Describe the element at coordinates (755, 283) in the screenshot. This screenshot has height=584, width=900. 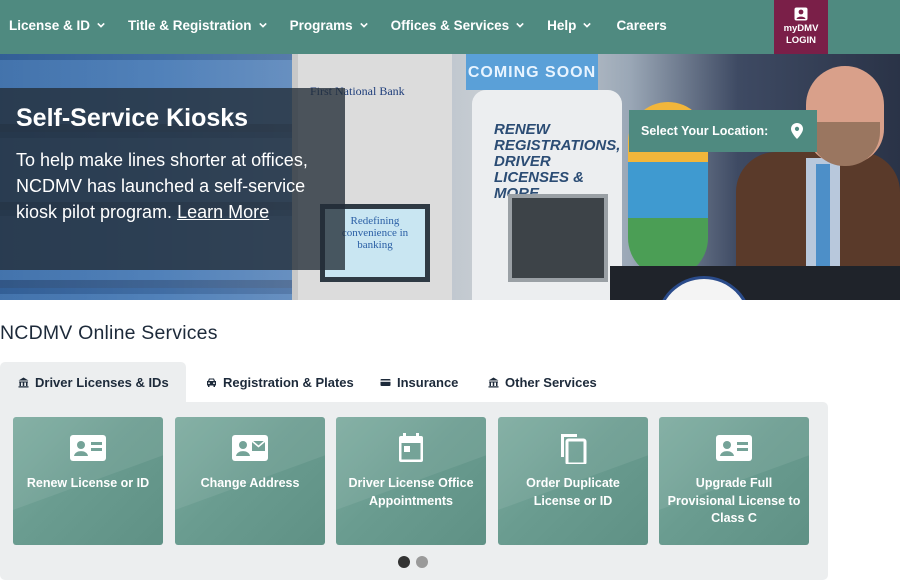
I see `hero-photo-podium` at that location.